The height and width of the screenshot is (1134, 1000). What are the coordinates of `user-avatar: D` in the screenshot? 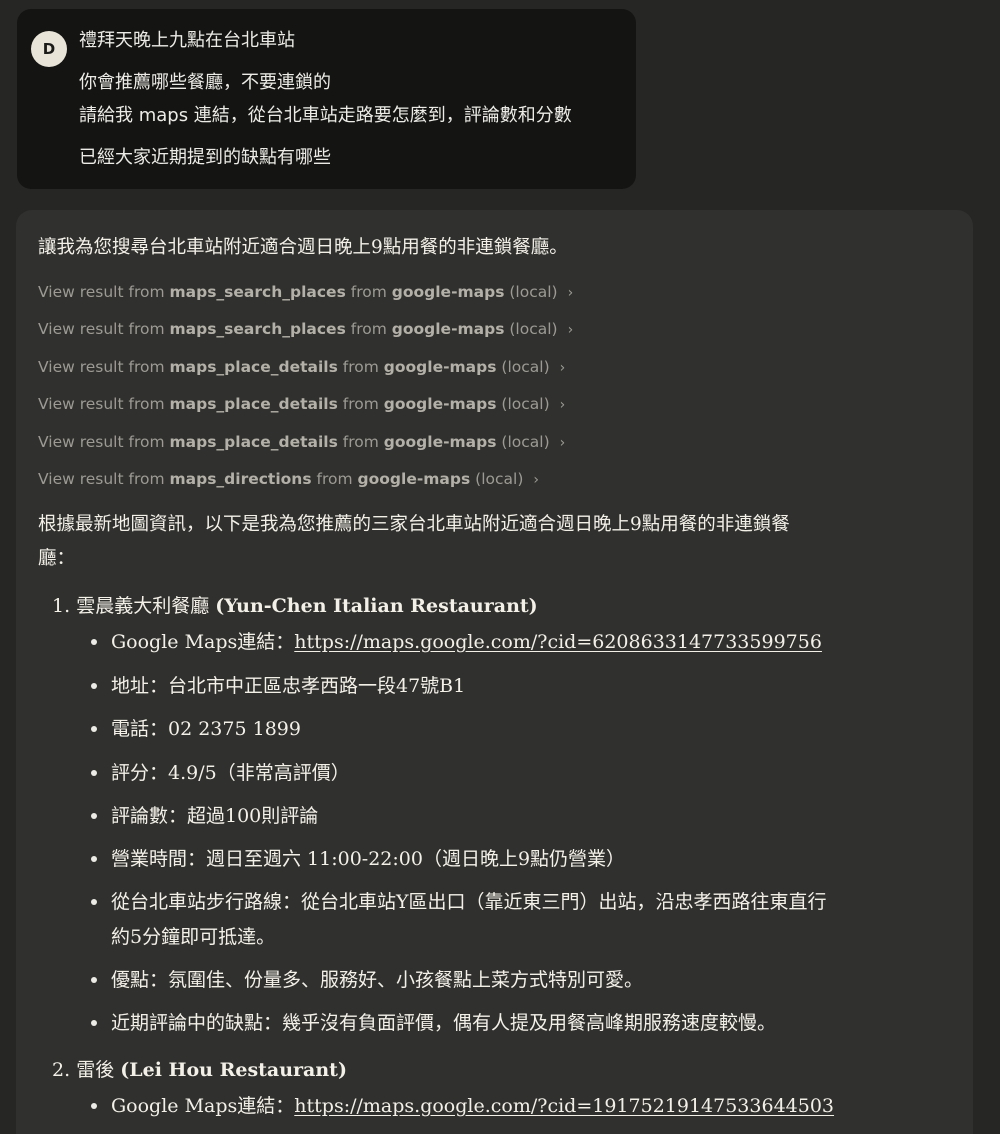 It's located at (49, 49).